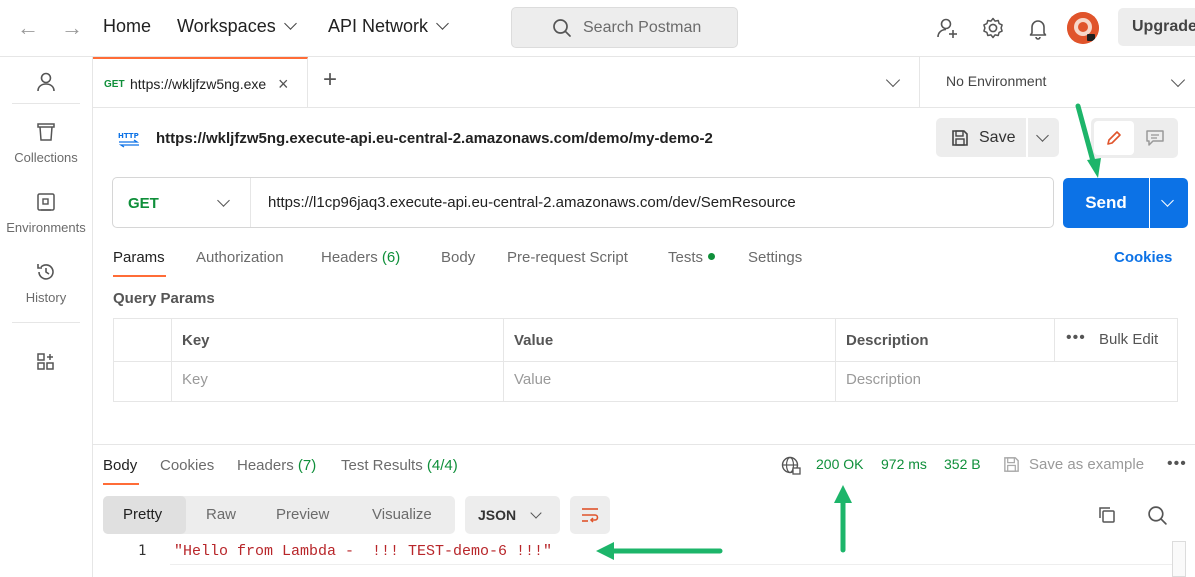 The height and width of the screenshot is (577, 1195). I want to click on svg-text: HTTP, so click(128, 136).